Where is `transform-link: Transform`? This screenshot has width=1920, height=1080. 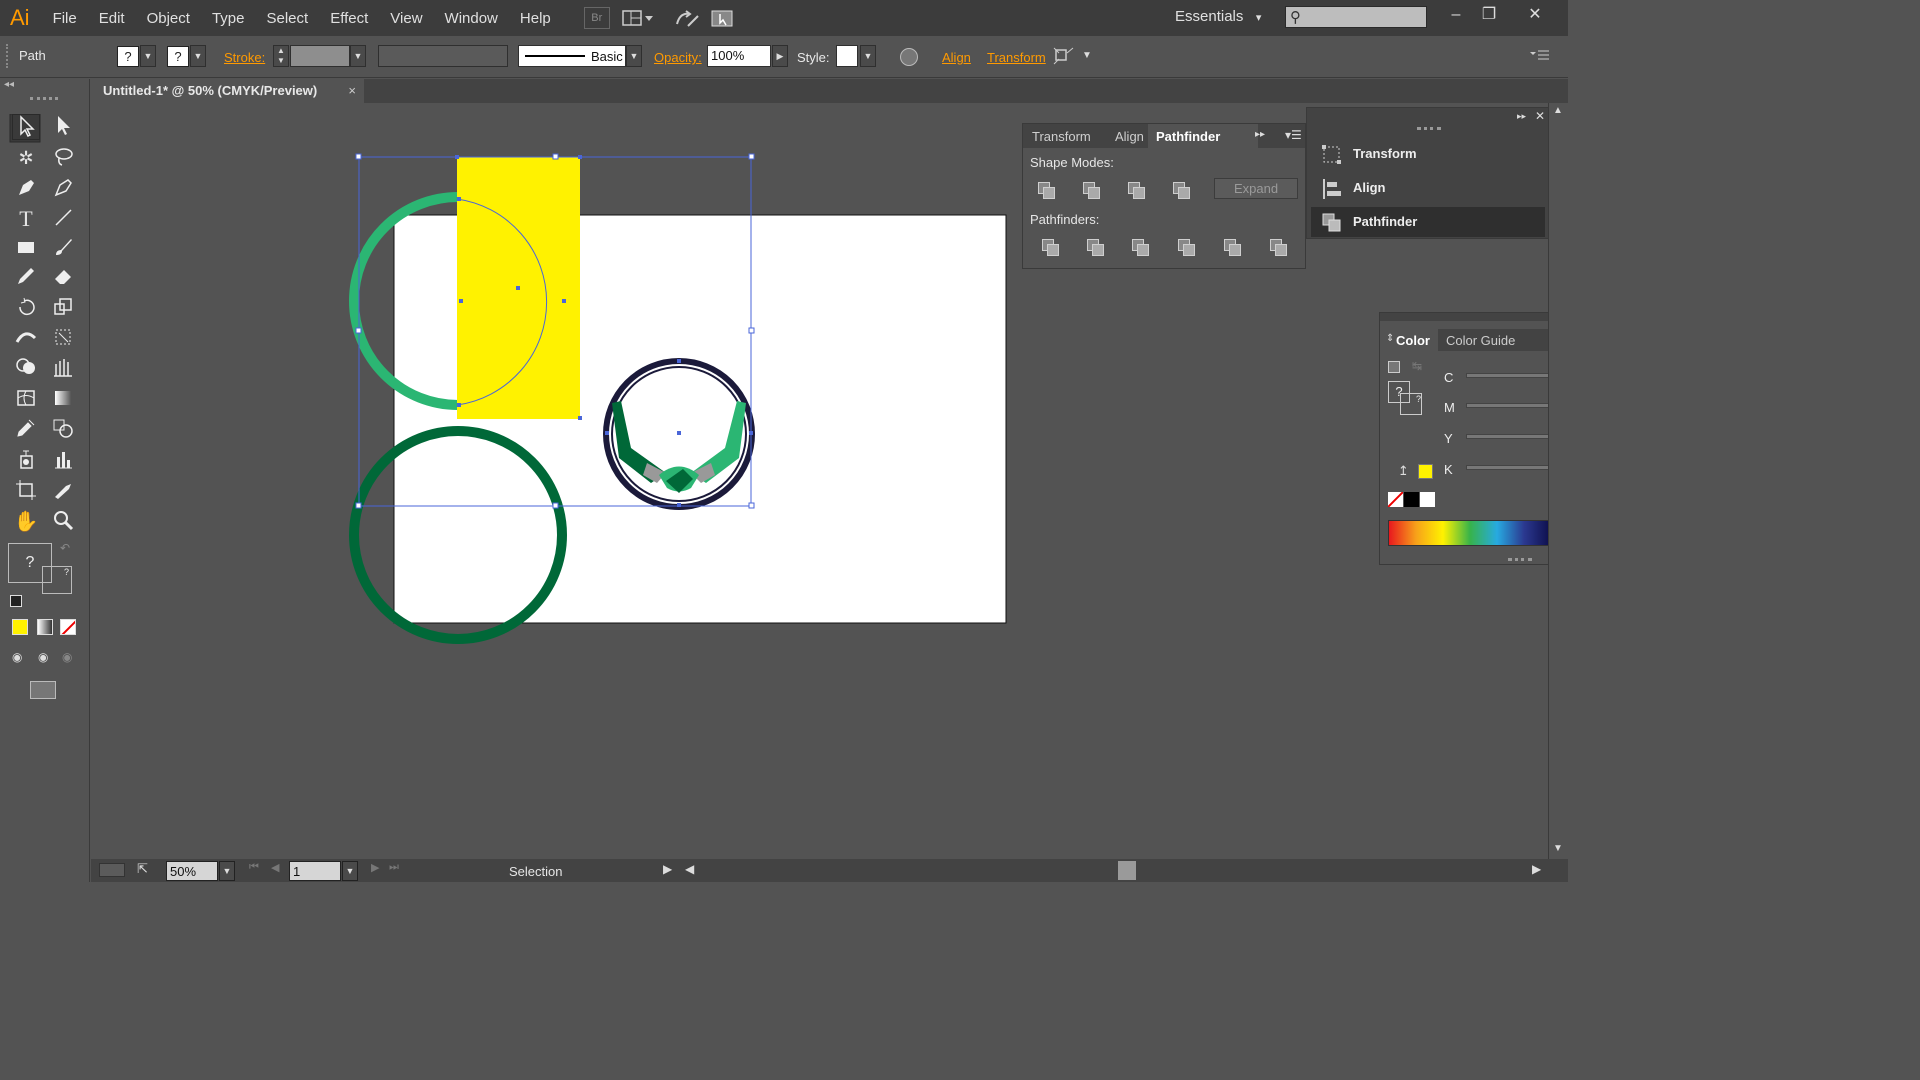
transform-link: Transform is located at coordinates (1016, 57).